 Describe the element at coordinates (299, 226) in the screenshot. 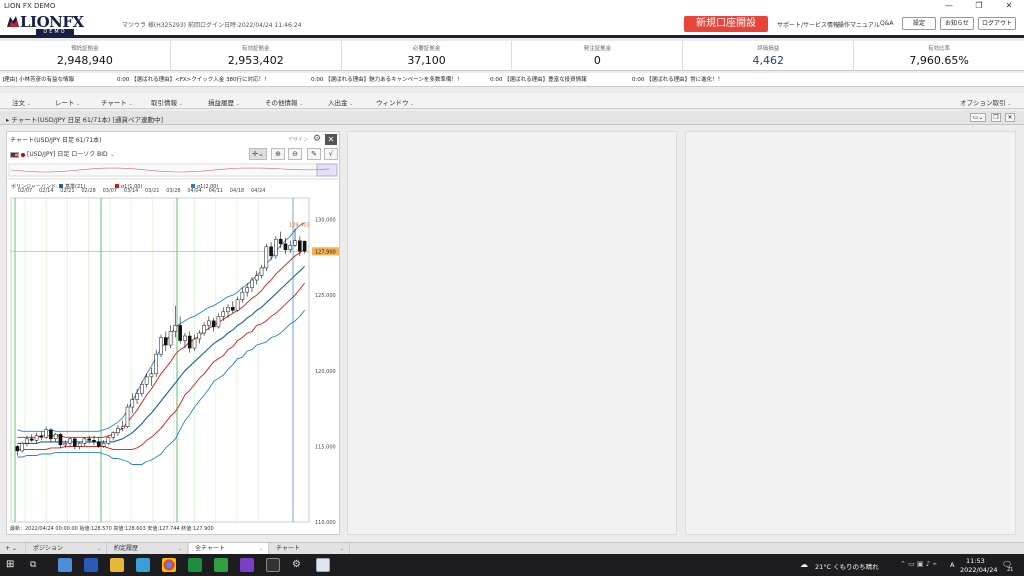

I see `high-label: 129.403` at that location.